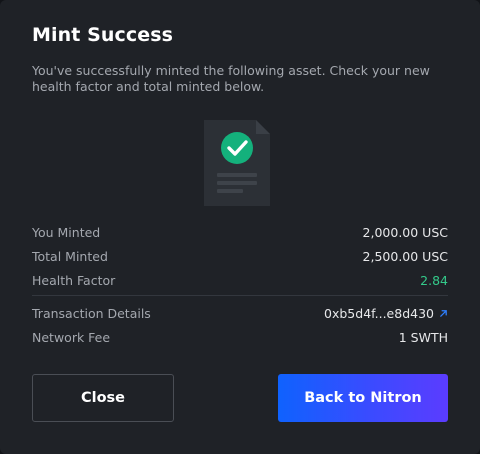 The height and width of the screenshot is (454, 480). I want to click on network-fee-value: 1 SWTH, so click(423, 337).